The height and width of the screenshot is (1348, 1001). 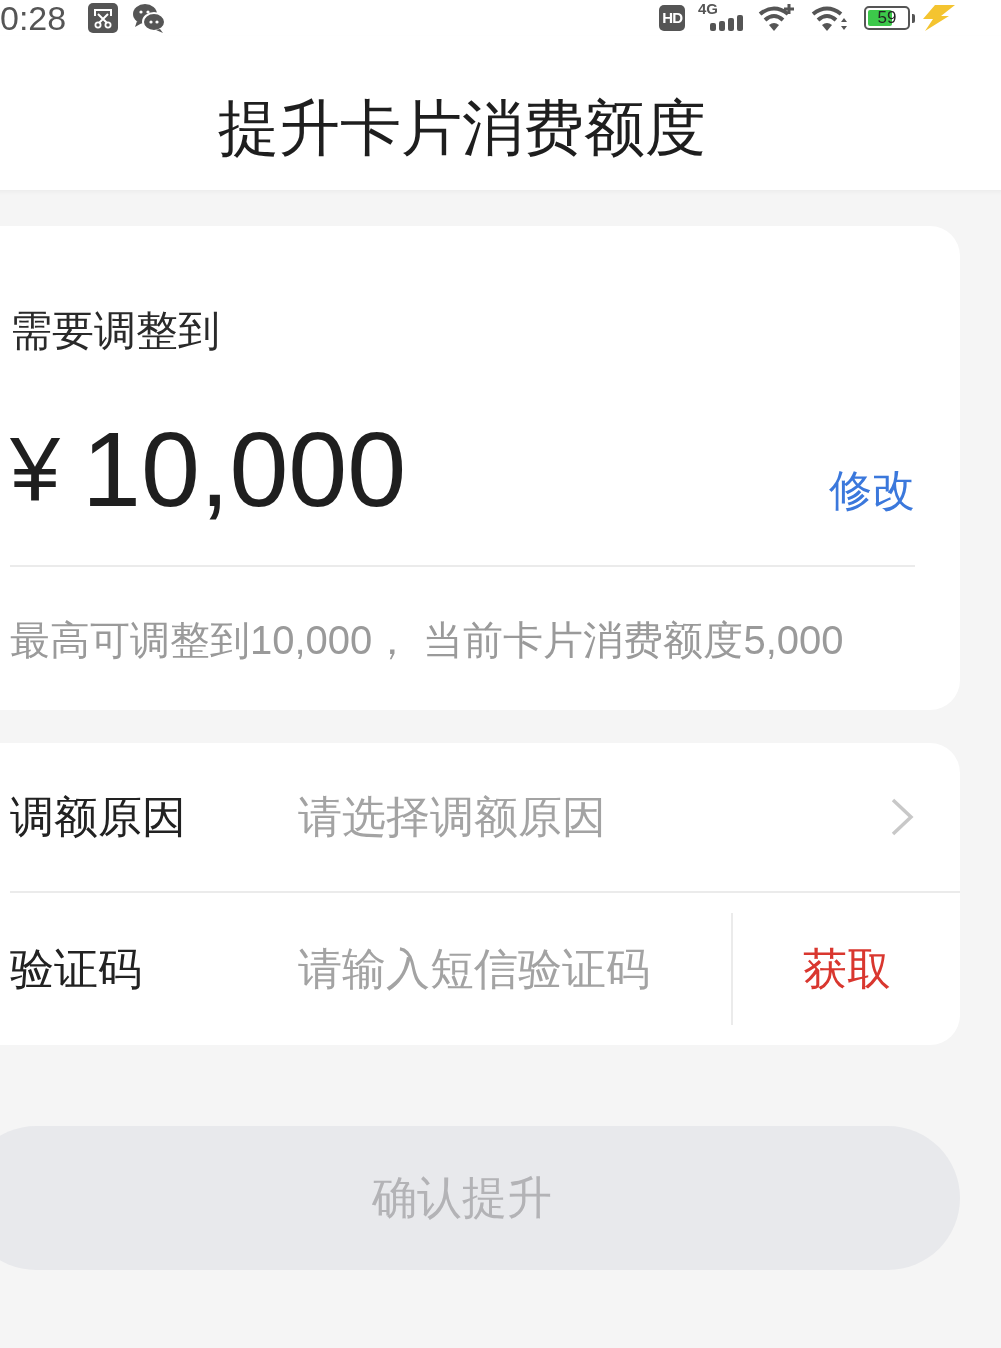 I want to click on chat-bubbles-icon, so click(x=149, y=18).